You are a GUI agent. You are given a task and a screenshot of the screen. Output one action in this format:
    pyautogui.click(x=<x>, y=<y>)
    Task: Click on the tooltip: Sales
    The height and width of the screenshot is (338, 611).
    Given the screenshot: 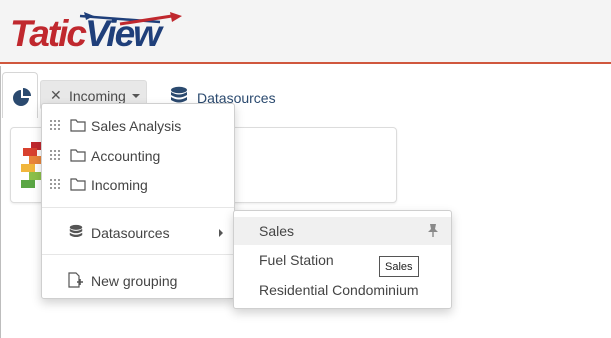 What is the action you would take?
    pyautogui.click(x=399, y=266)
    